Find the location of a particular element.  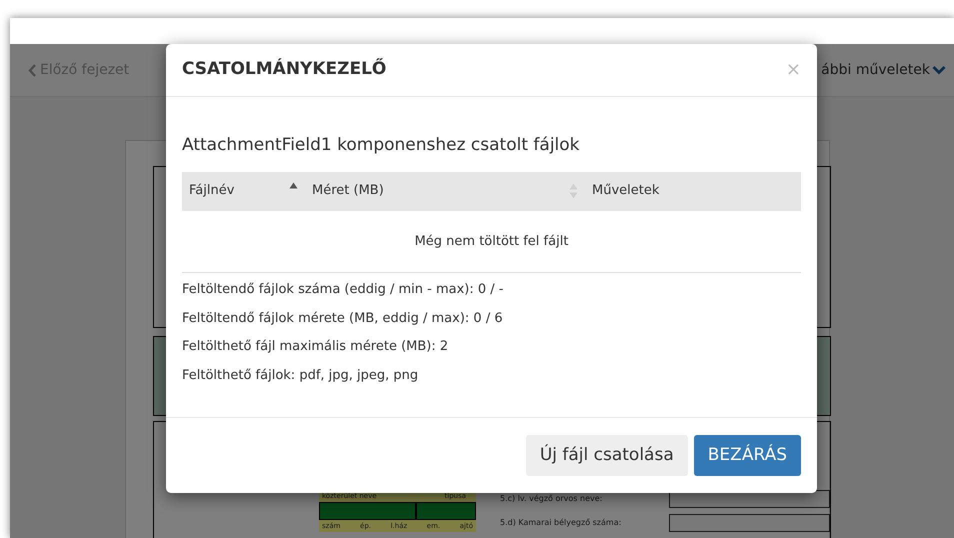

info-text: Feltöltendő fájlok mérete (MB, eddig / max): 0 / 6 is located at coordinates (343, 319).